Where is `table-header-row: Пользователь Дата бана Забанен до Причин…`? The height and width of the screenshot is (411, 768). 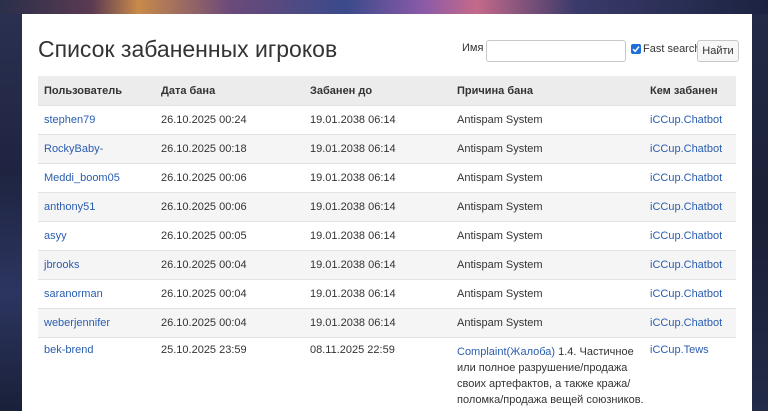 table-header-row: Пользователь Дата бана Забанен до Причин… is located at coordinates (387, 91).